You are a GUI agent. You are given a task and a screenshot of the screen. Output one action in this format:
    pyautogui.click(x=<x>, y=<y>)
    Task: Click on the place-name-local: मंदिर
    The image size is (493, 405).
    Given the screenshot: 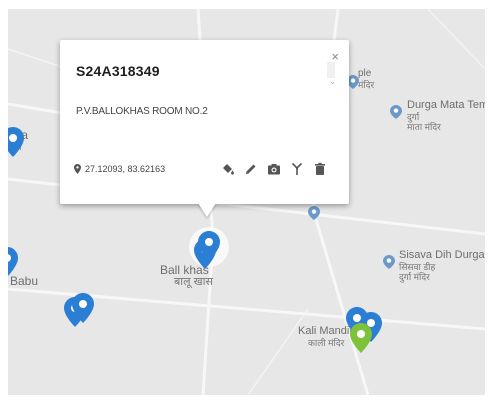 What is the action you would take?
    pyautogui.click(x=366, y=85)
    